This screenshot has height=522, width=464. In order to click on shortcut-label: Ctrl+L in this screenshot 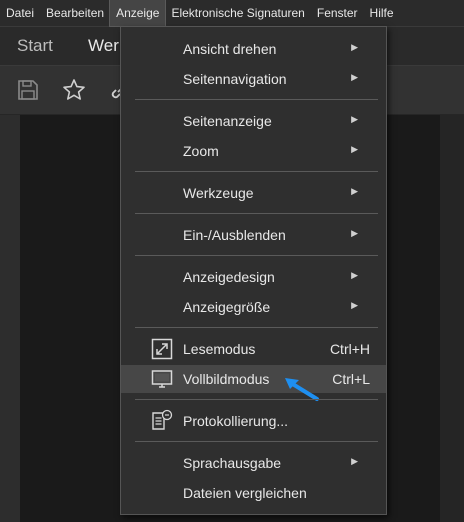, I will do `click(351, 379)`.